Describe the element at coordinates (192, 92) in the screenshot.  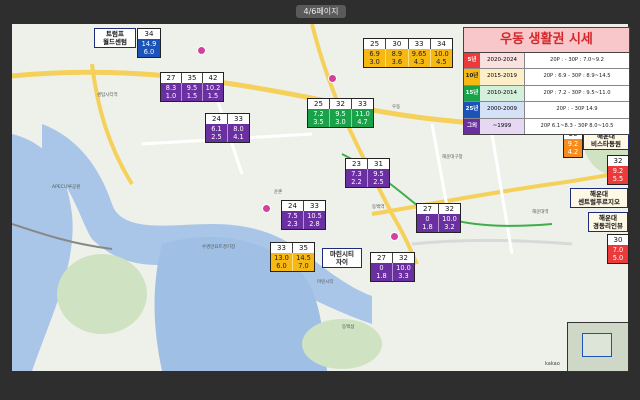
I see `price-cell: 9.5 1.5` at that location.